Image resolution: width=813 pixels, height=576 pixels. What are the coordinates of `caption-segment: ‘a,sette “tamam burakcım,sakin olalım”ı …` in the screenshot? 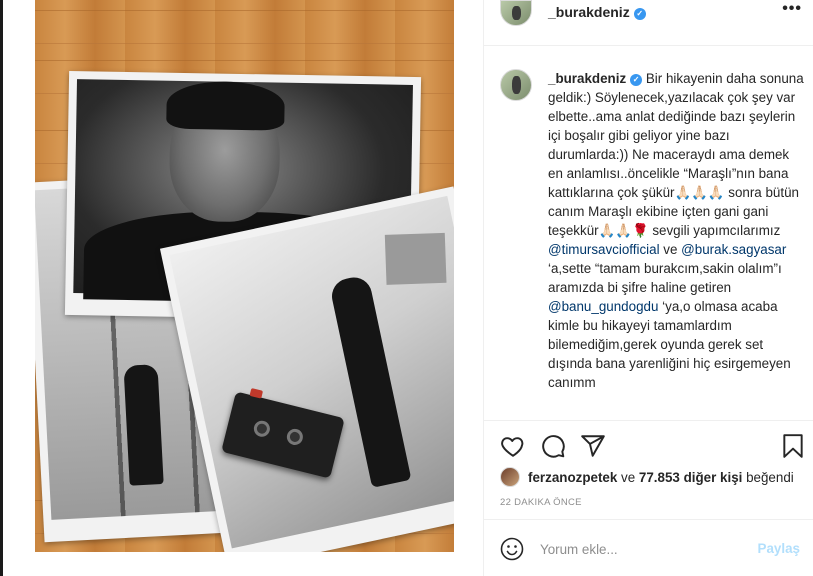 It's located at (665, 278).